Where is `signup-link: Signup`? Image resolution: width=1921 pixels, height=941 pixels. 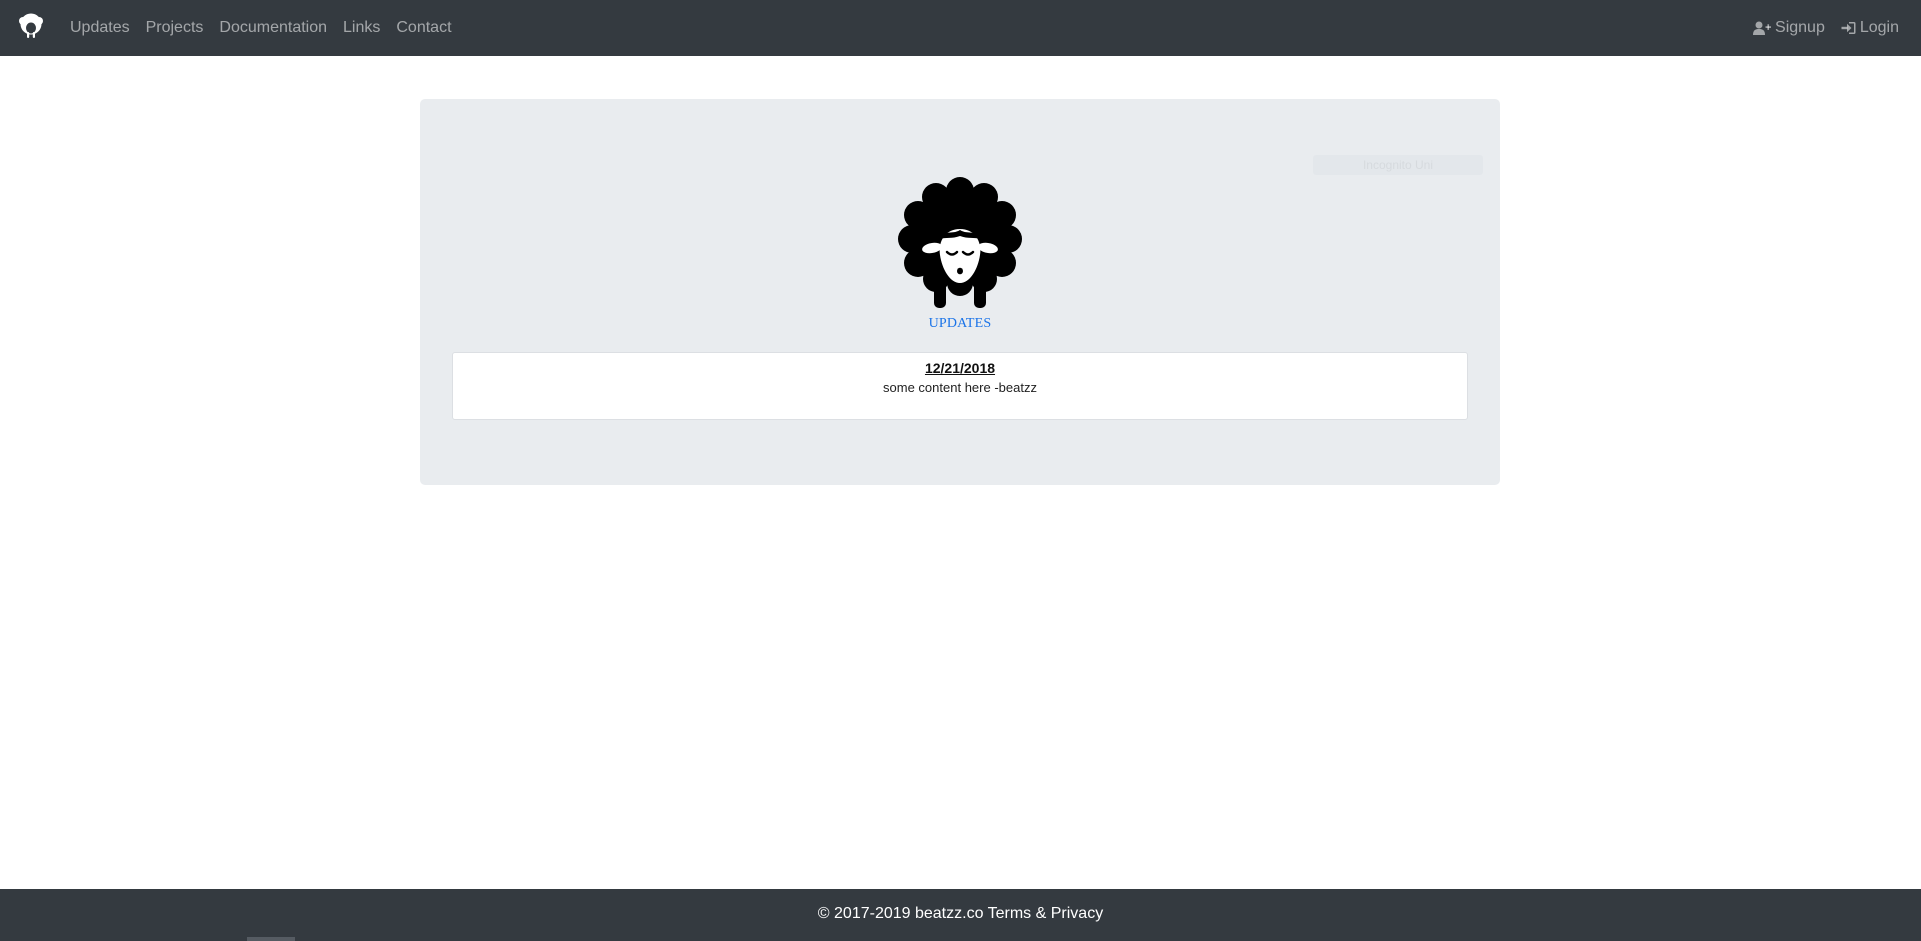 signup-link: Signup is located at coordinates (1781, 28).